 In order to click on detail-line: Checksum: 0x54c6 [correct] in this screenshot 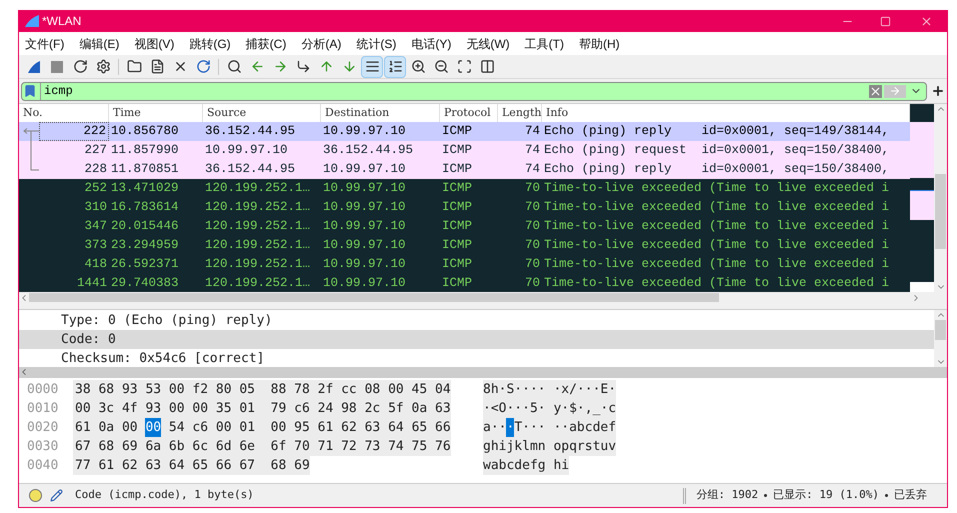, I will do `click(476, 358)`.